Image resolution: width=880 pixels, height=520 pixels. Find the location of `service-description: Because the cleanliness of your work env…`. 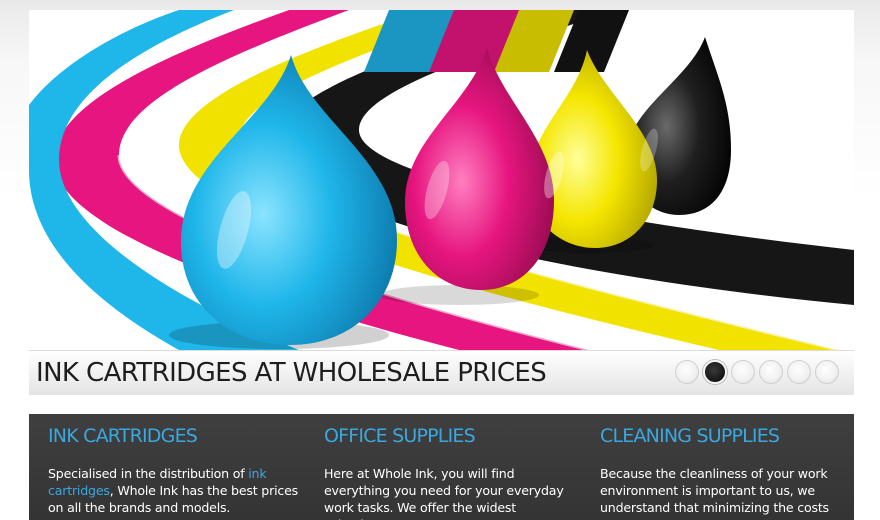

service-description: Because the cleanliness of your work env… is located at coordinates (714, 490).